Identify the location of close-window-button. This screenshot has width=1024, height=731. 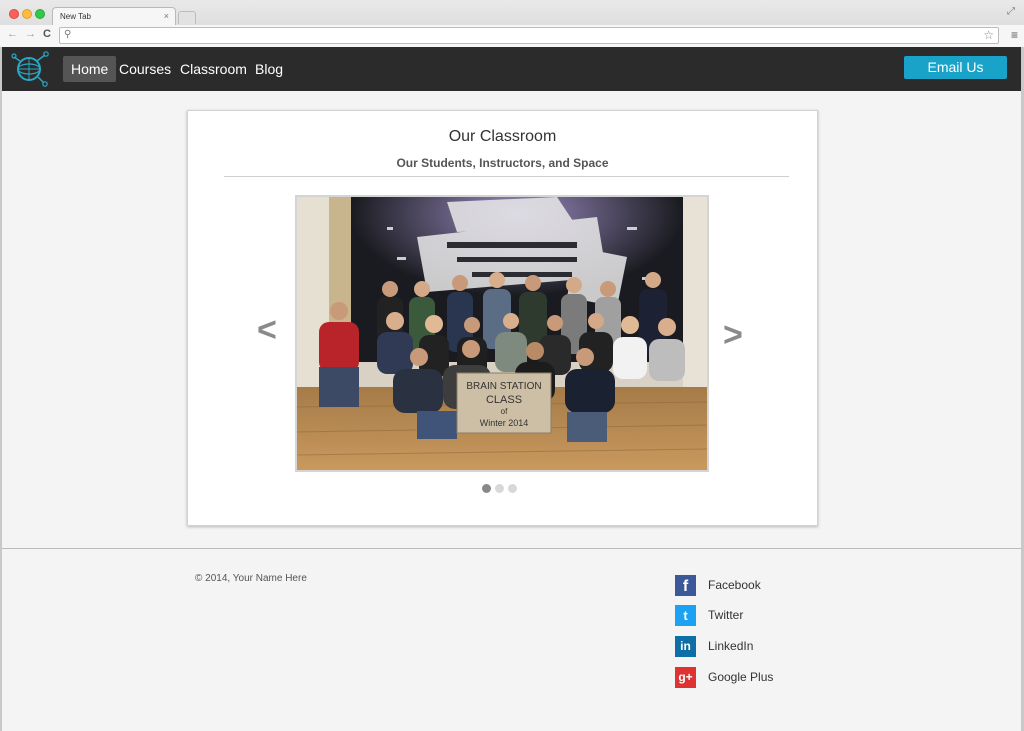
(14, 14).